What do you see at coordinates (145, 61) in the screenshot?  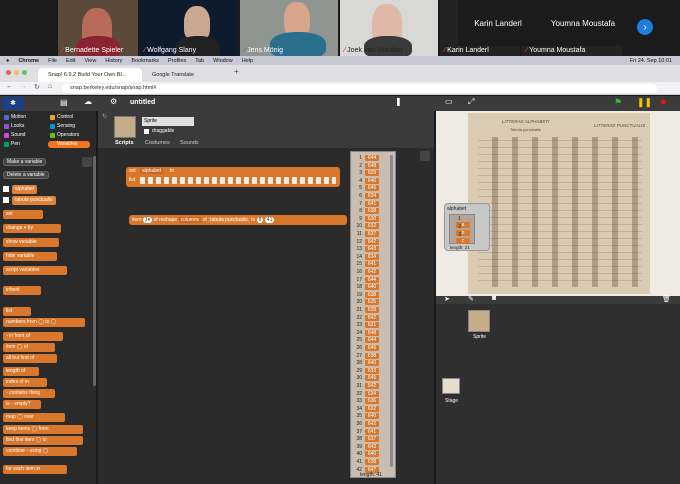 I see `menu-bookmarks: Bookmarks` at bounding box center [145, 61].